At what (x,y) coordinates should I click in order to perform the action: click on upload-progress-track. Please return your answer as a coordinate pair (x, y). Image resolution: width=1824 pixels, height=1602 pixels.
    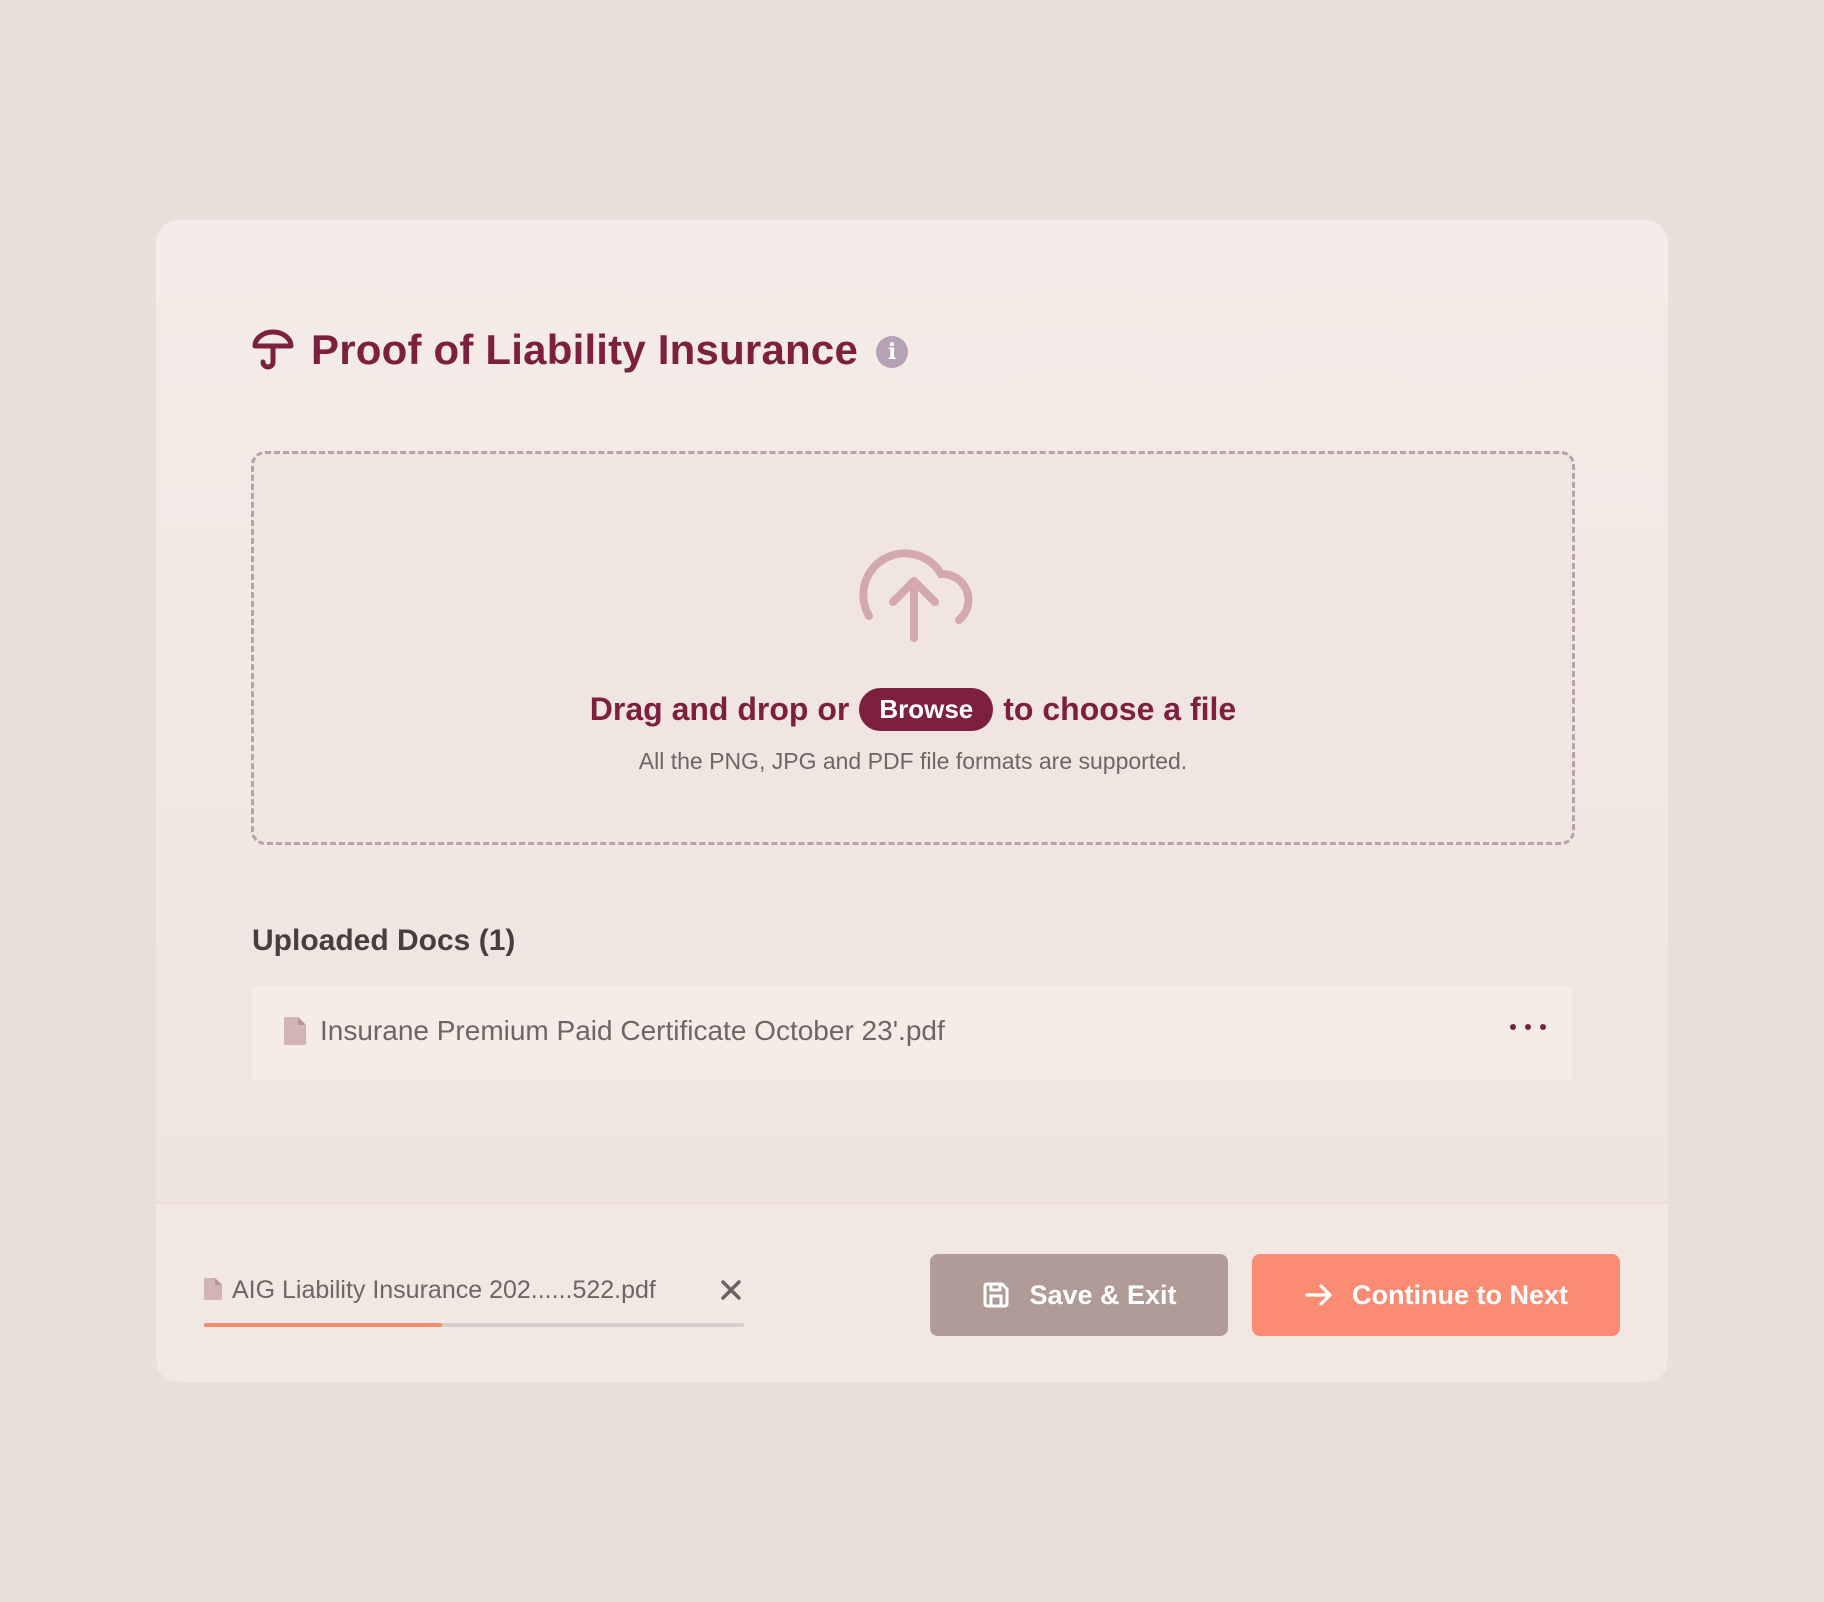
    Looking at the image, I should click on (474, 1325).